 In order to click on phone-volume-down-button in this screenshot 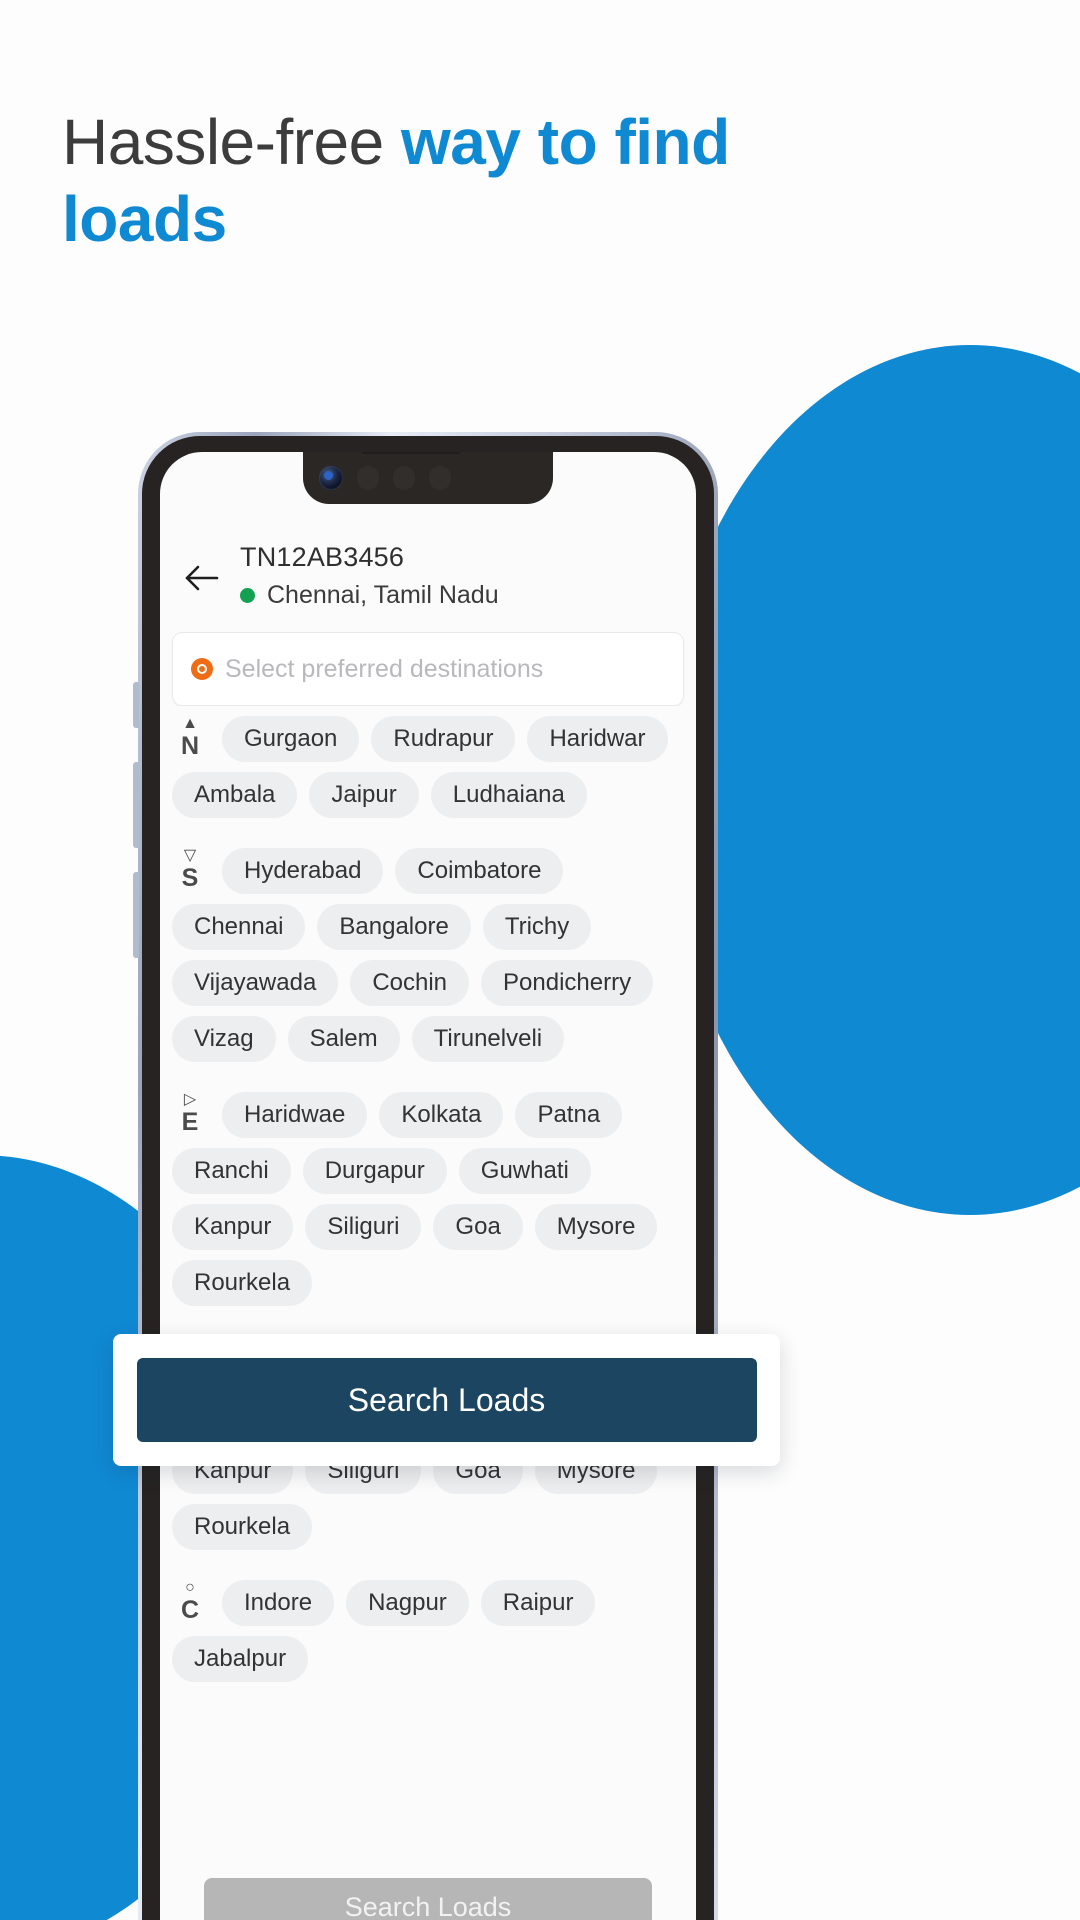, I will do `click(136, 915)`.